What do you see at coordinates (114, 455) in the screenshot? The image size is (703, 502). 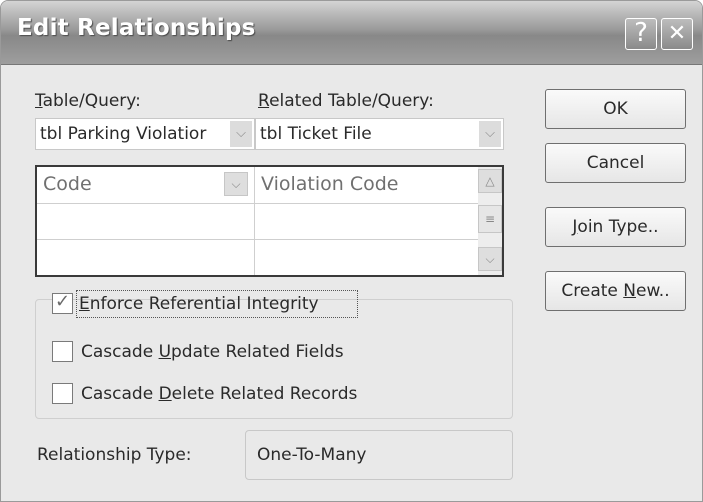 I see `relationship-type-label: Relationship Type:` at bounding box center [114, 455].